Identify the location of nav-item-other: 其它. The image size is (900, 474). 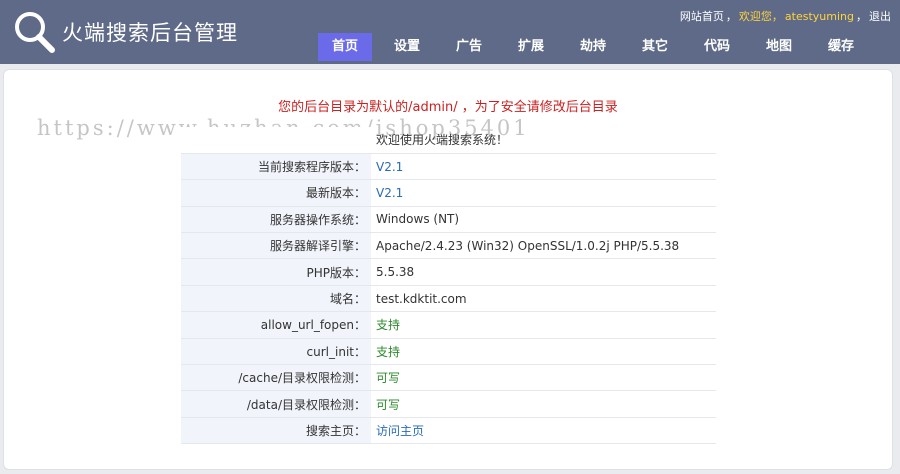
(655, 47).